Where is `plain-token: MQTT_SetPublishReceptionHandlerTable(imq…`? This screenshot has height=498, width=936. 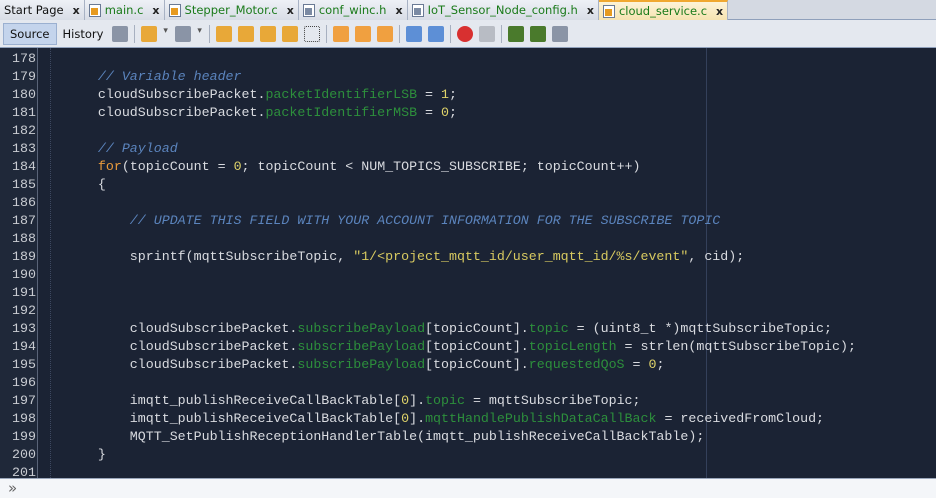 plain-token: MQTT_SetPublishReceptionHandlerTable(imq… is located at coordinates (377, 436).